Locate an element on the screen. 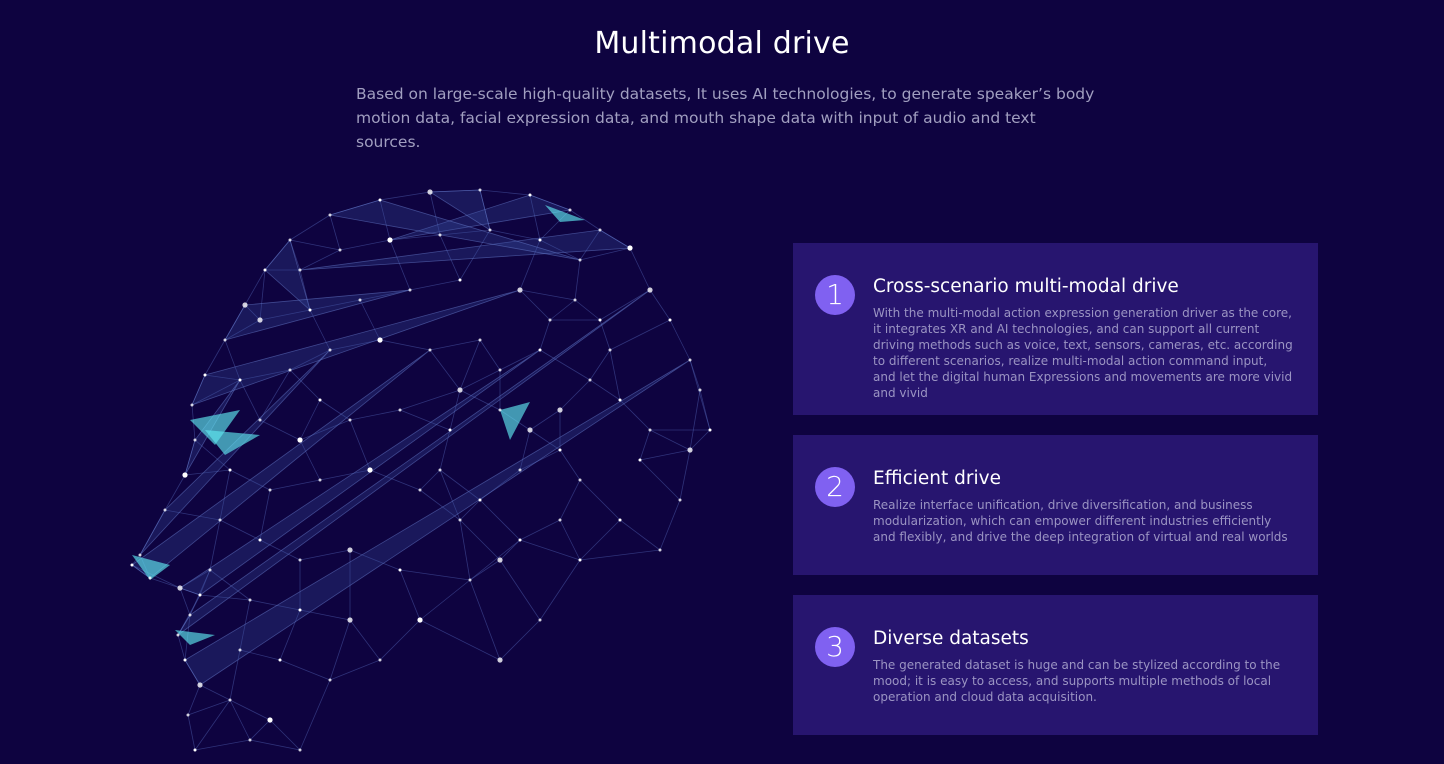  feature-number-badge: 1 is located at coordinates (835, 295).